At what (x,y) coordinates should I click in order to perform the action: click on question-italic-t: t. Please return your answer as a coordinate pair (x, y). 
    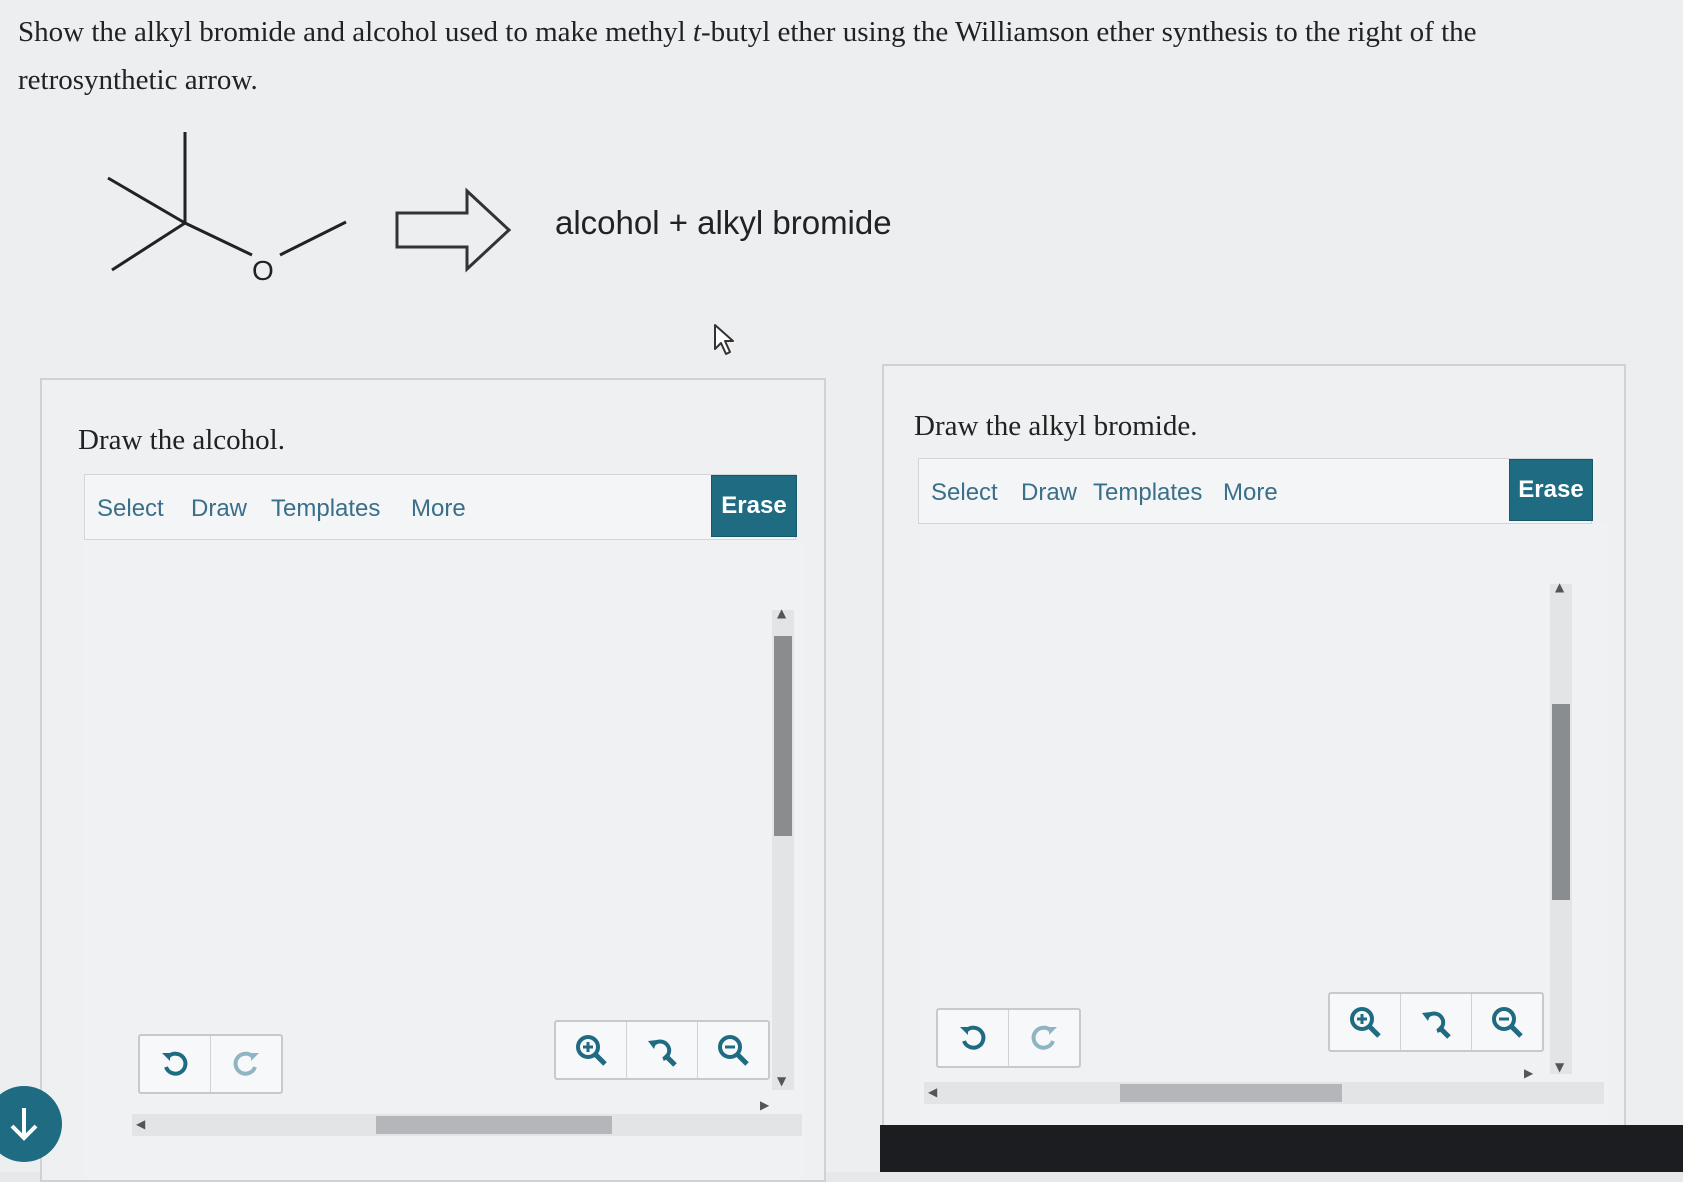
    Looking at the image, I should click on (696, 32).